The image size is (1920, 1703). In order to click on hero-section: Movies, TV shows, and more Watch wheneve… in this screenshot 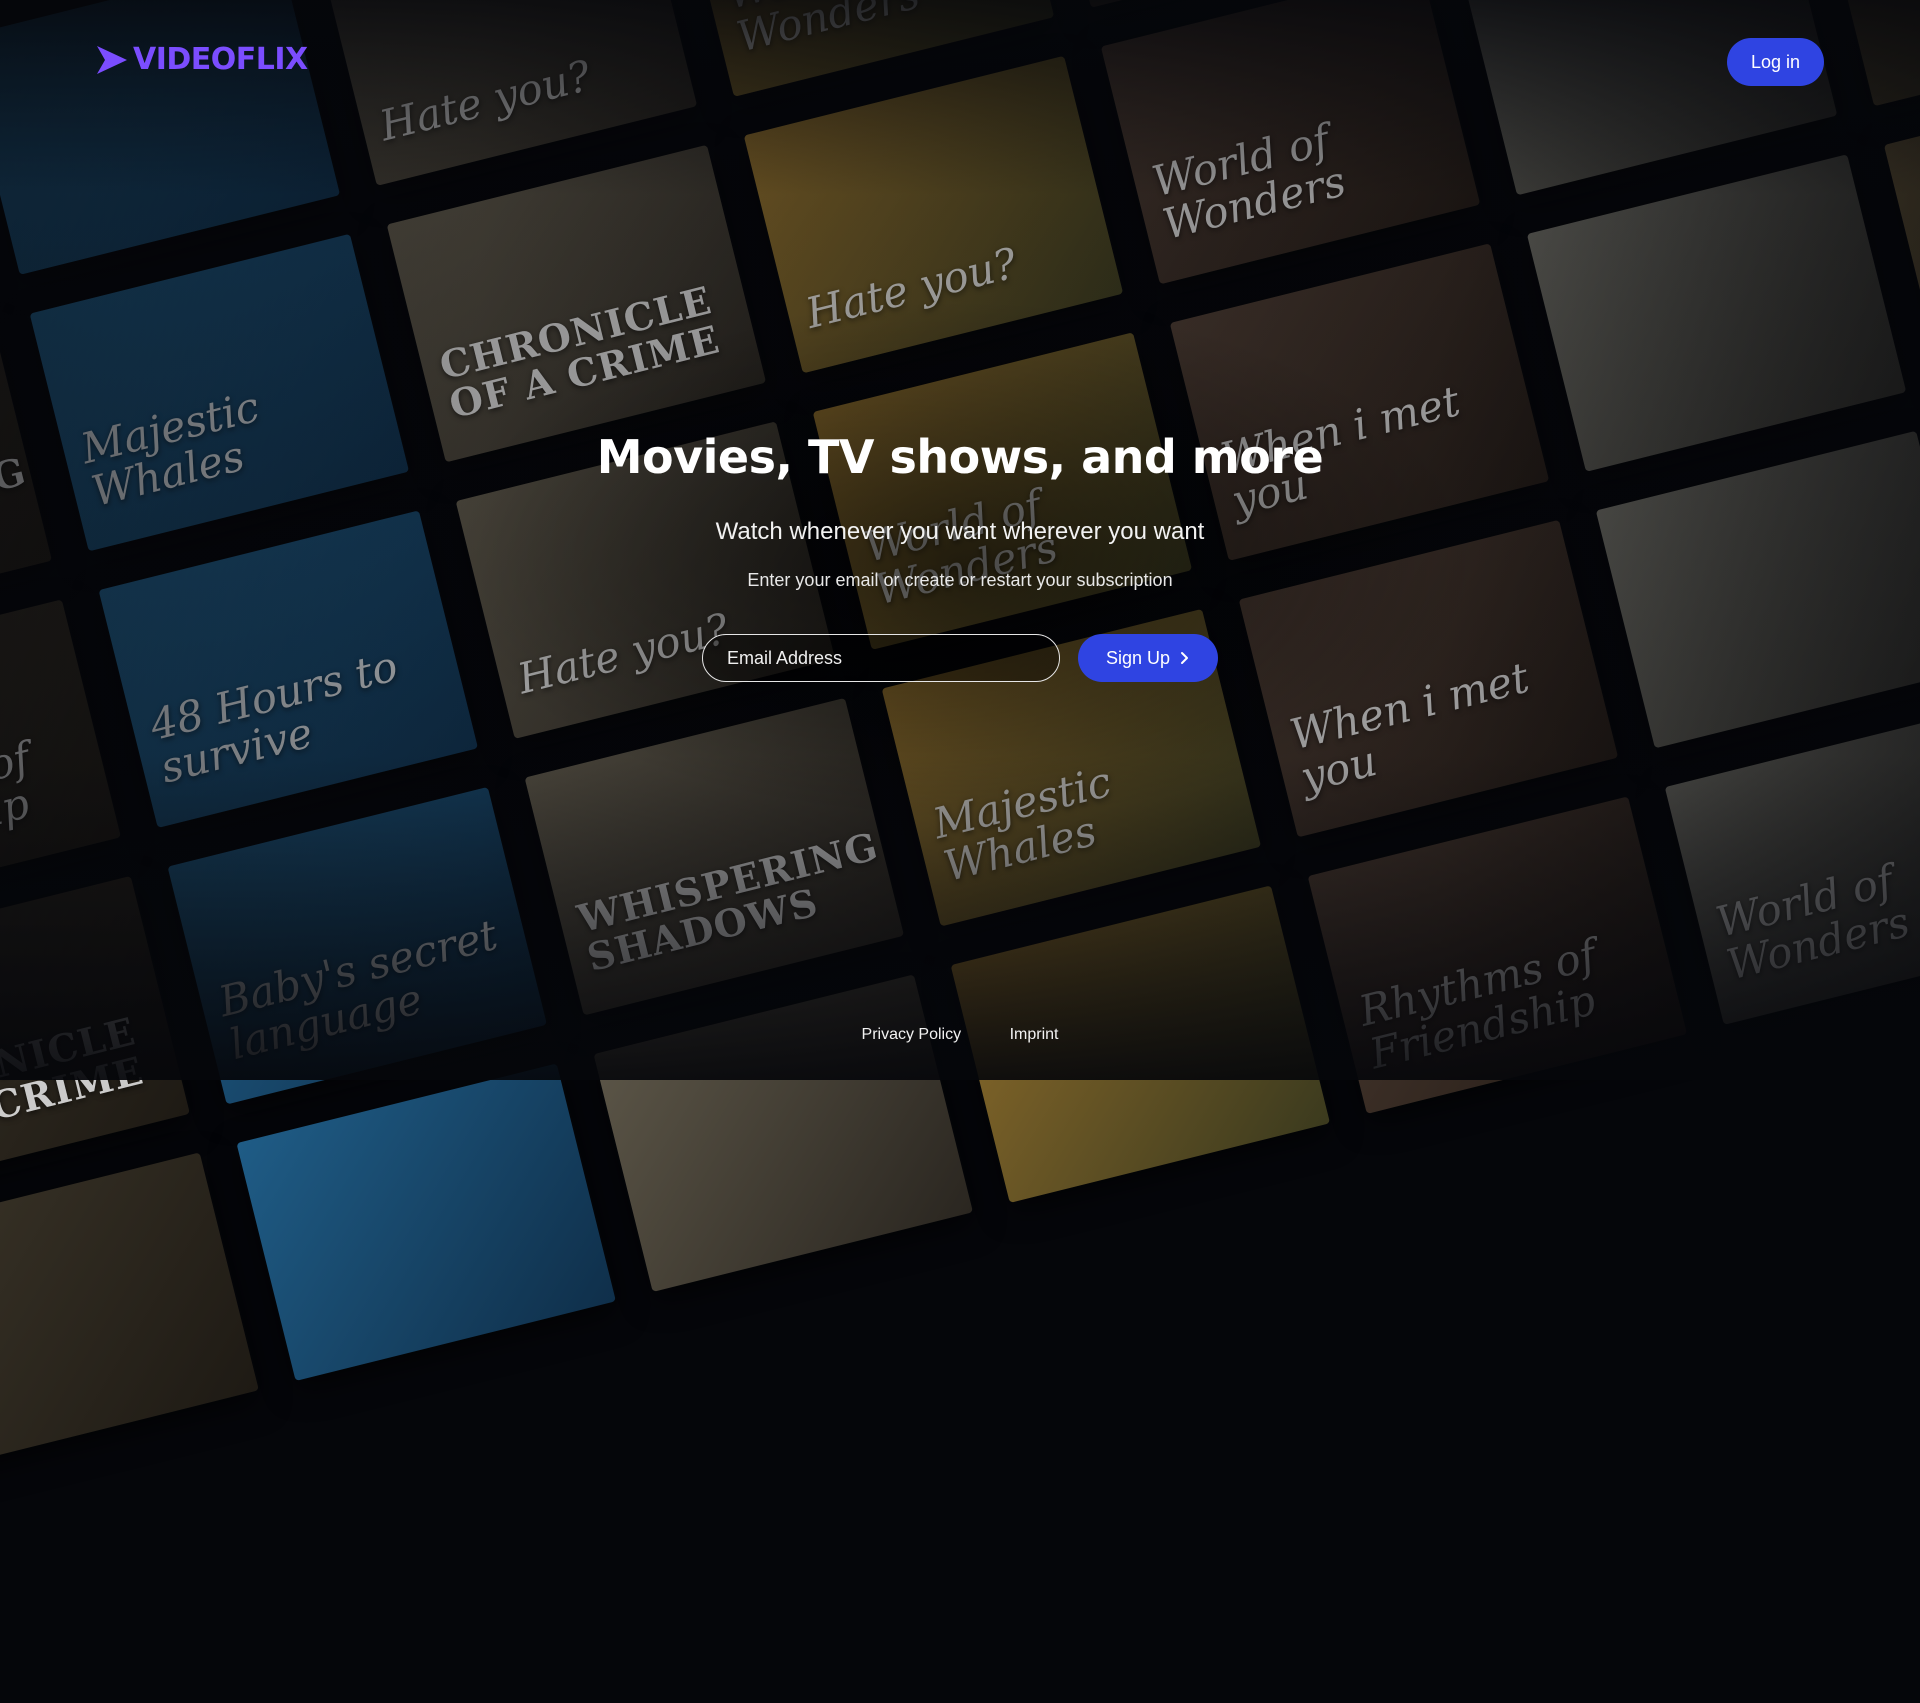, I will do `click(960, 510)`.